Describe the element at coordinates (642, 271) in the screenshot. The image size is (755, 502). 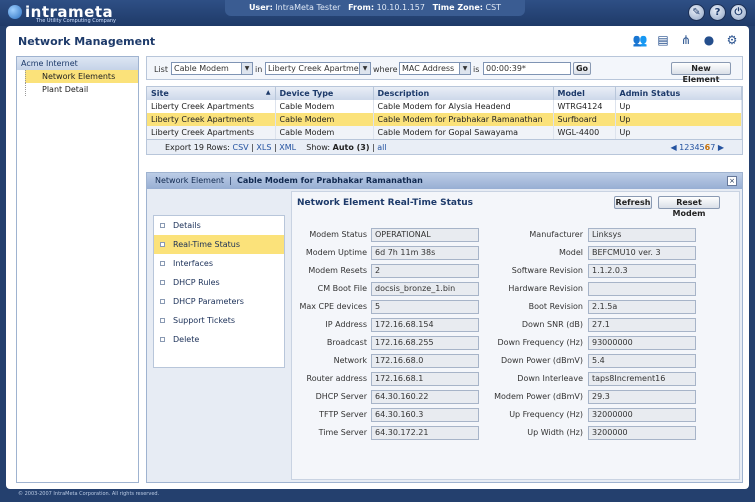
I see `field-value: 1.1.2.0.3` at that location.